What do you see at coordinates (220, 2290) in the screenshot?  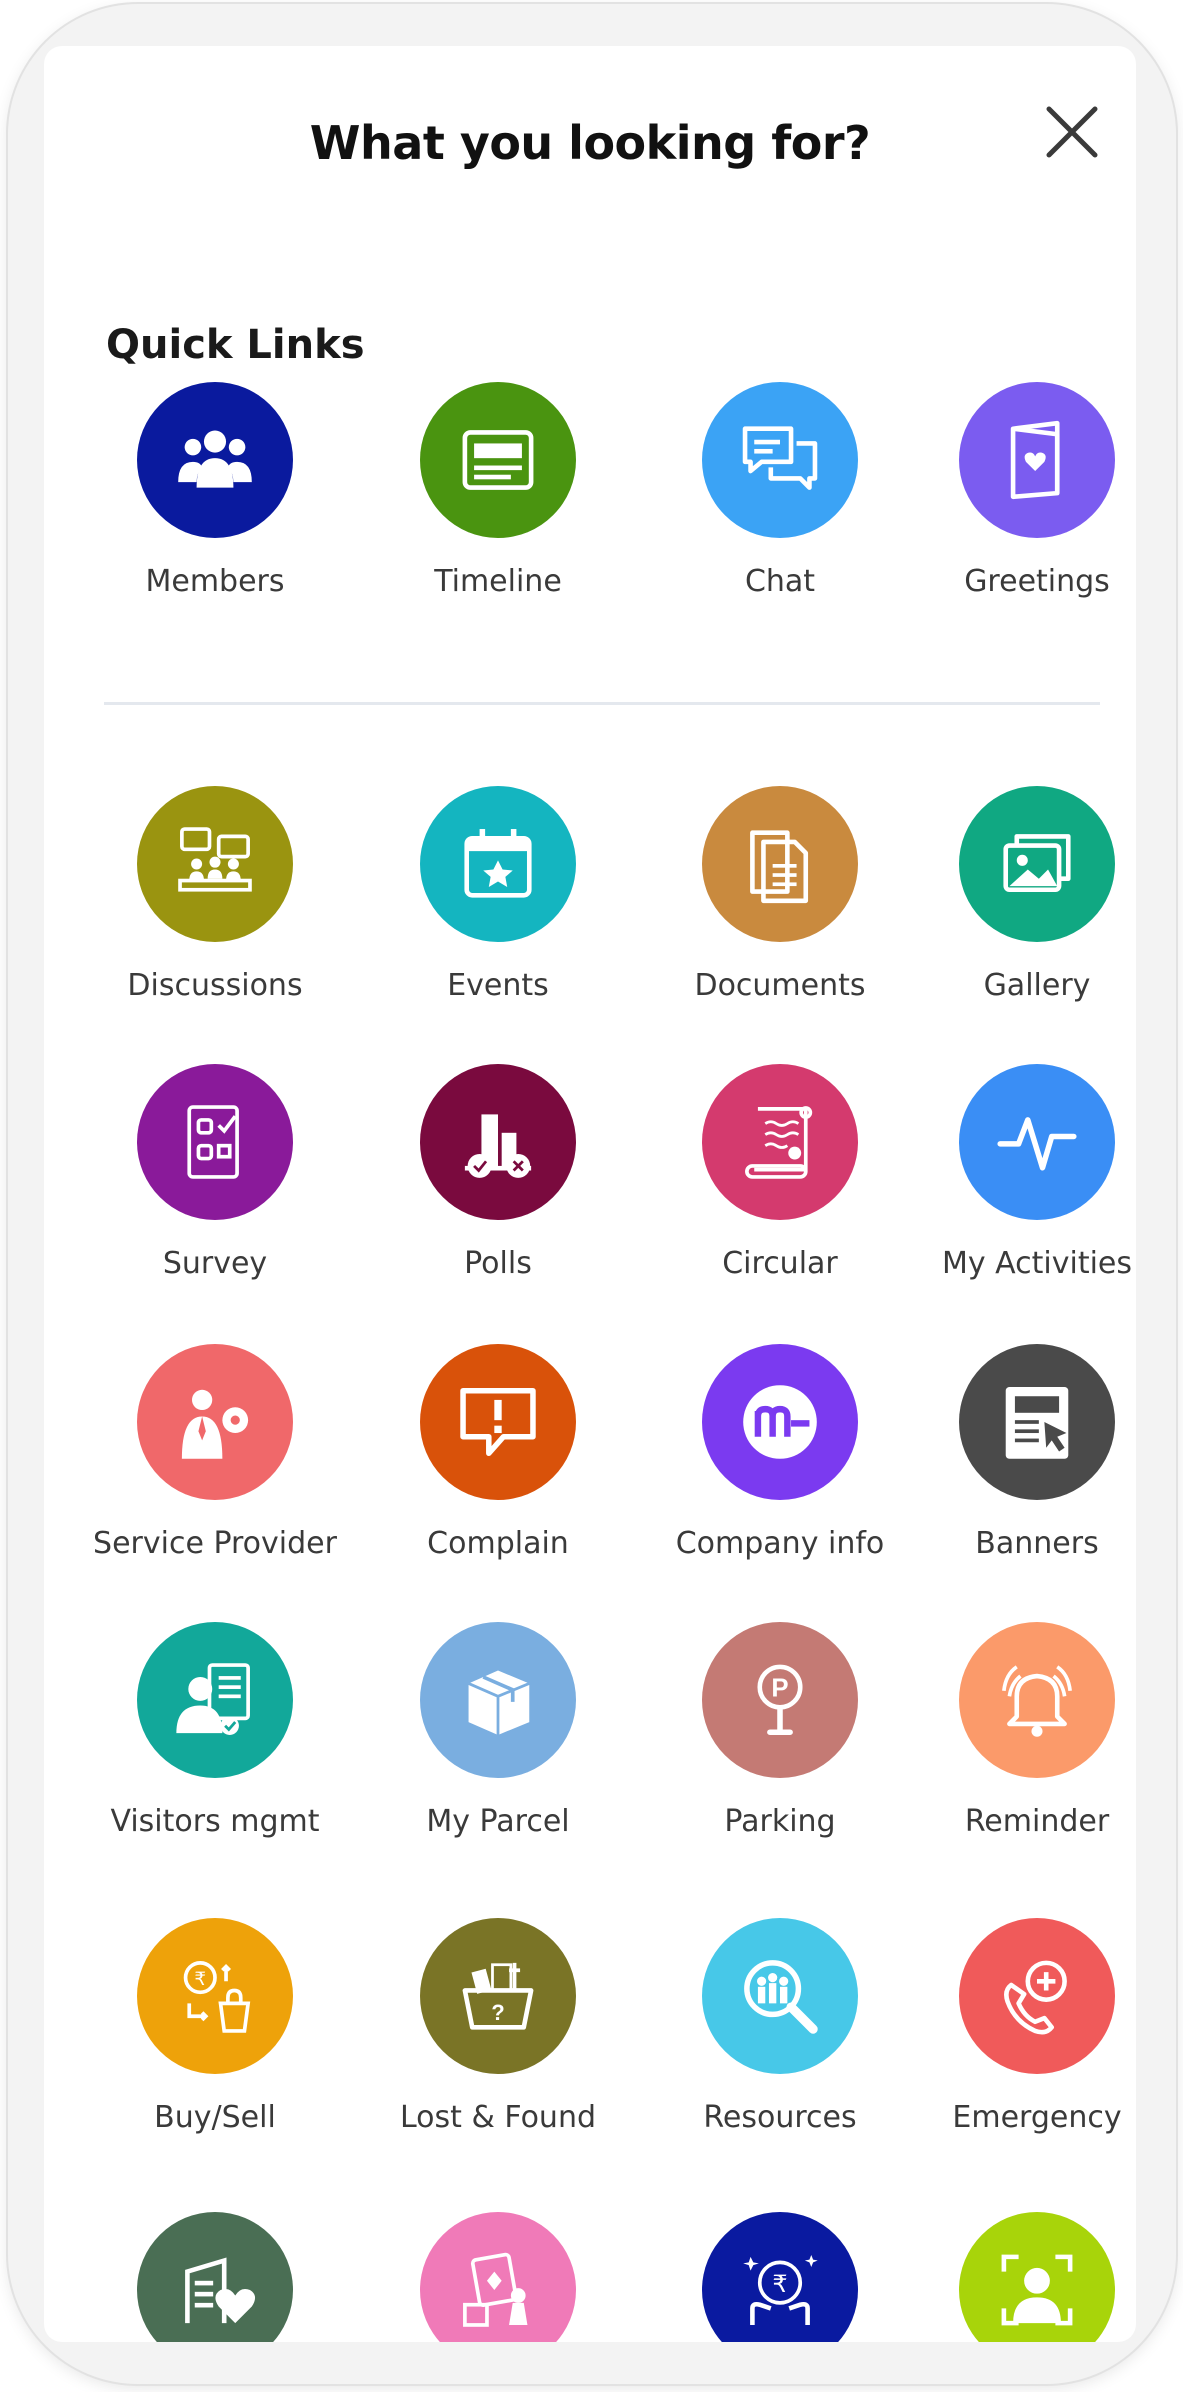 I see `favorites-icon` at bounding box center [220, 2290].